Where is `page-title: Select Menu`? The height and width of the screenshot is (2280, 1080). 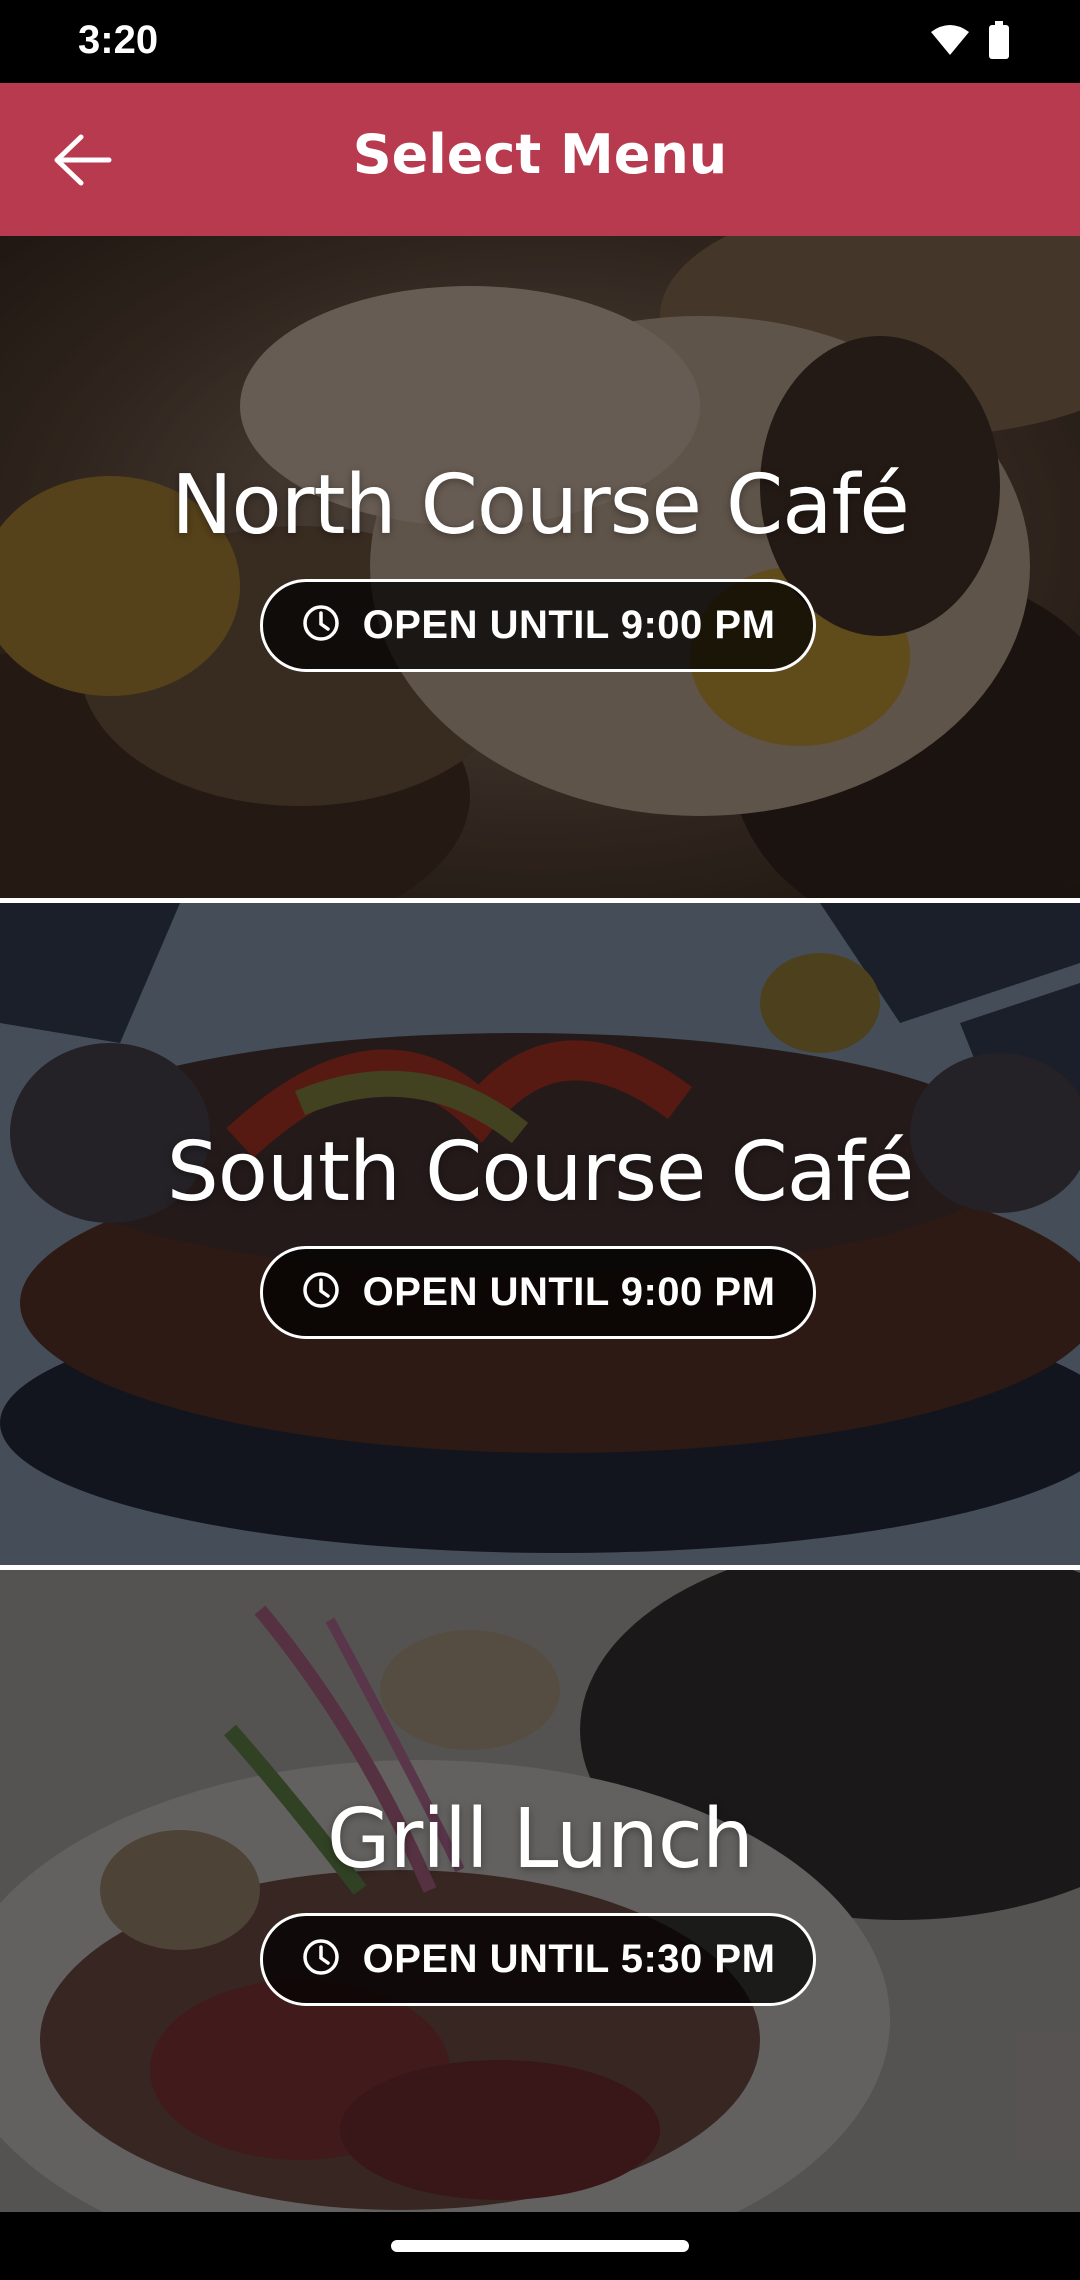
page-title: Select Menu is located at coordinates (540, 154).